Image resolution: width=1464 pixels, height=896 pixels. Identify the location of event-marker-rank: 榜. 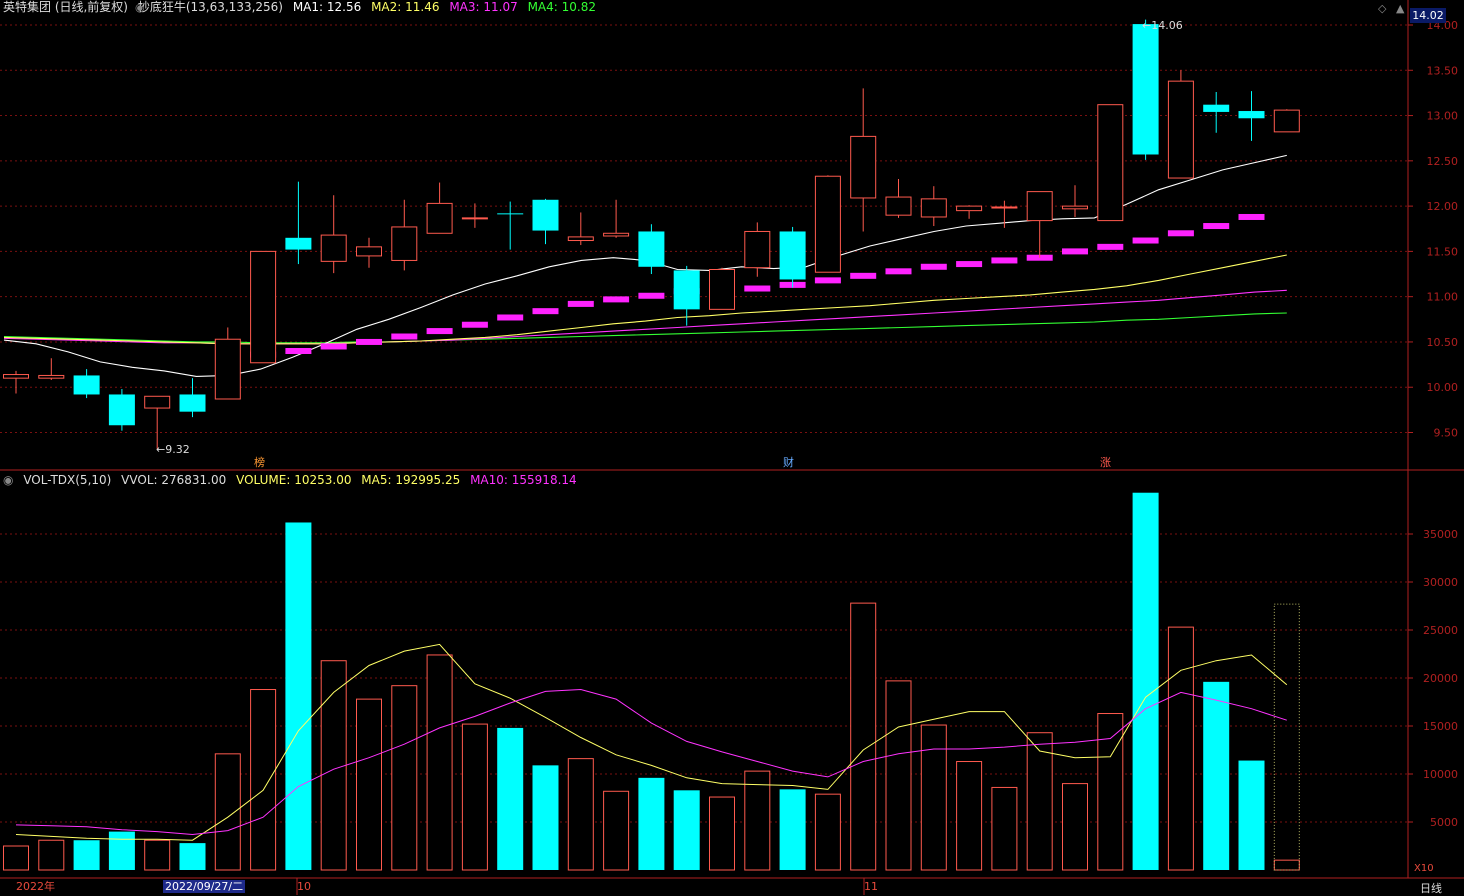
(259, 463).